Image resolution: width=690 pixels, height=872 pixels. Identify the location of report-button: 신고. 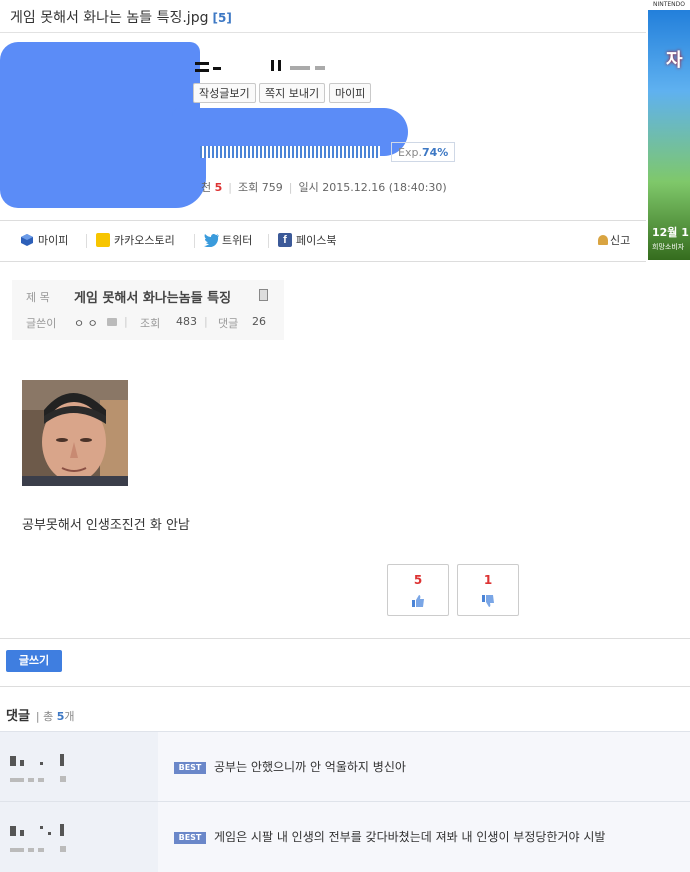
(614, 240).